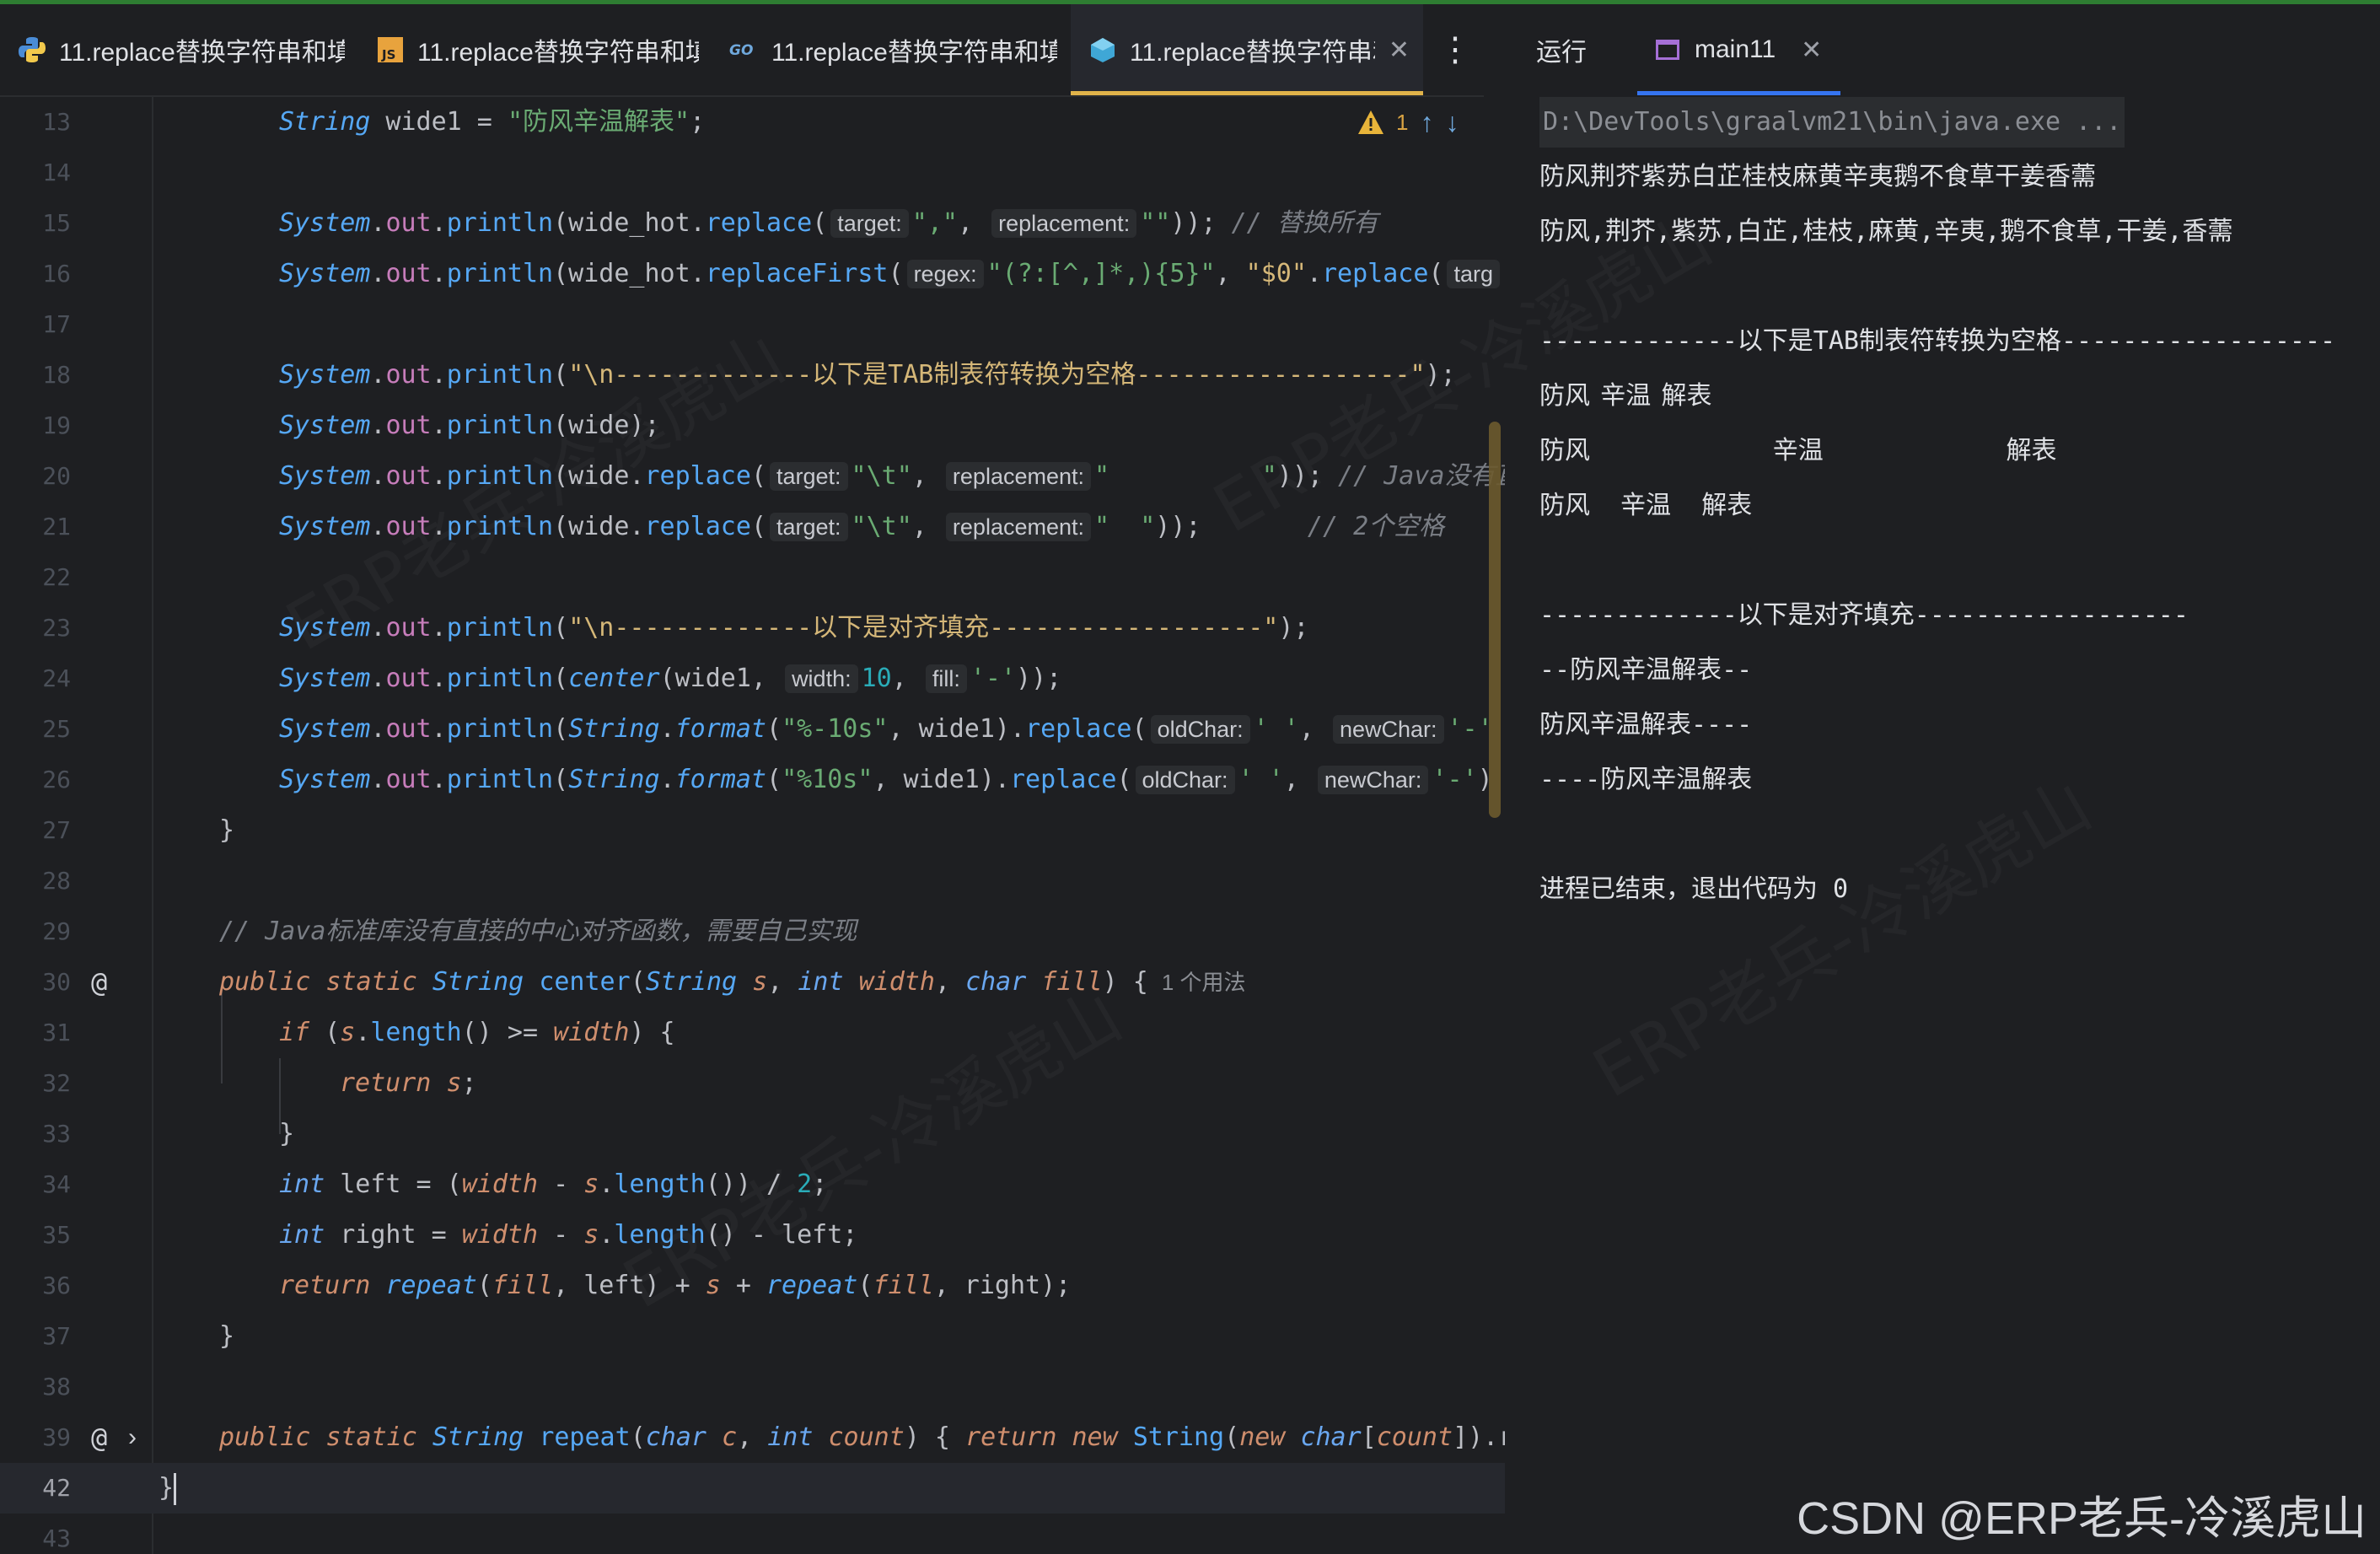 The height and width of the screenshot is (1554, 2380). What do you see at coordinates (56, 982) in the screenshot?
I see `line-number: 30` at bounding box center [56, 982].